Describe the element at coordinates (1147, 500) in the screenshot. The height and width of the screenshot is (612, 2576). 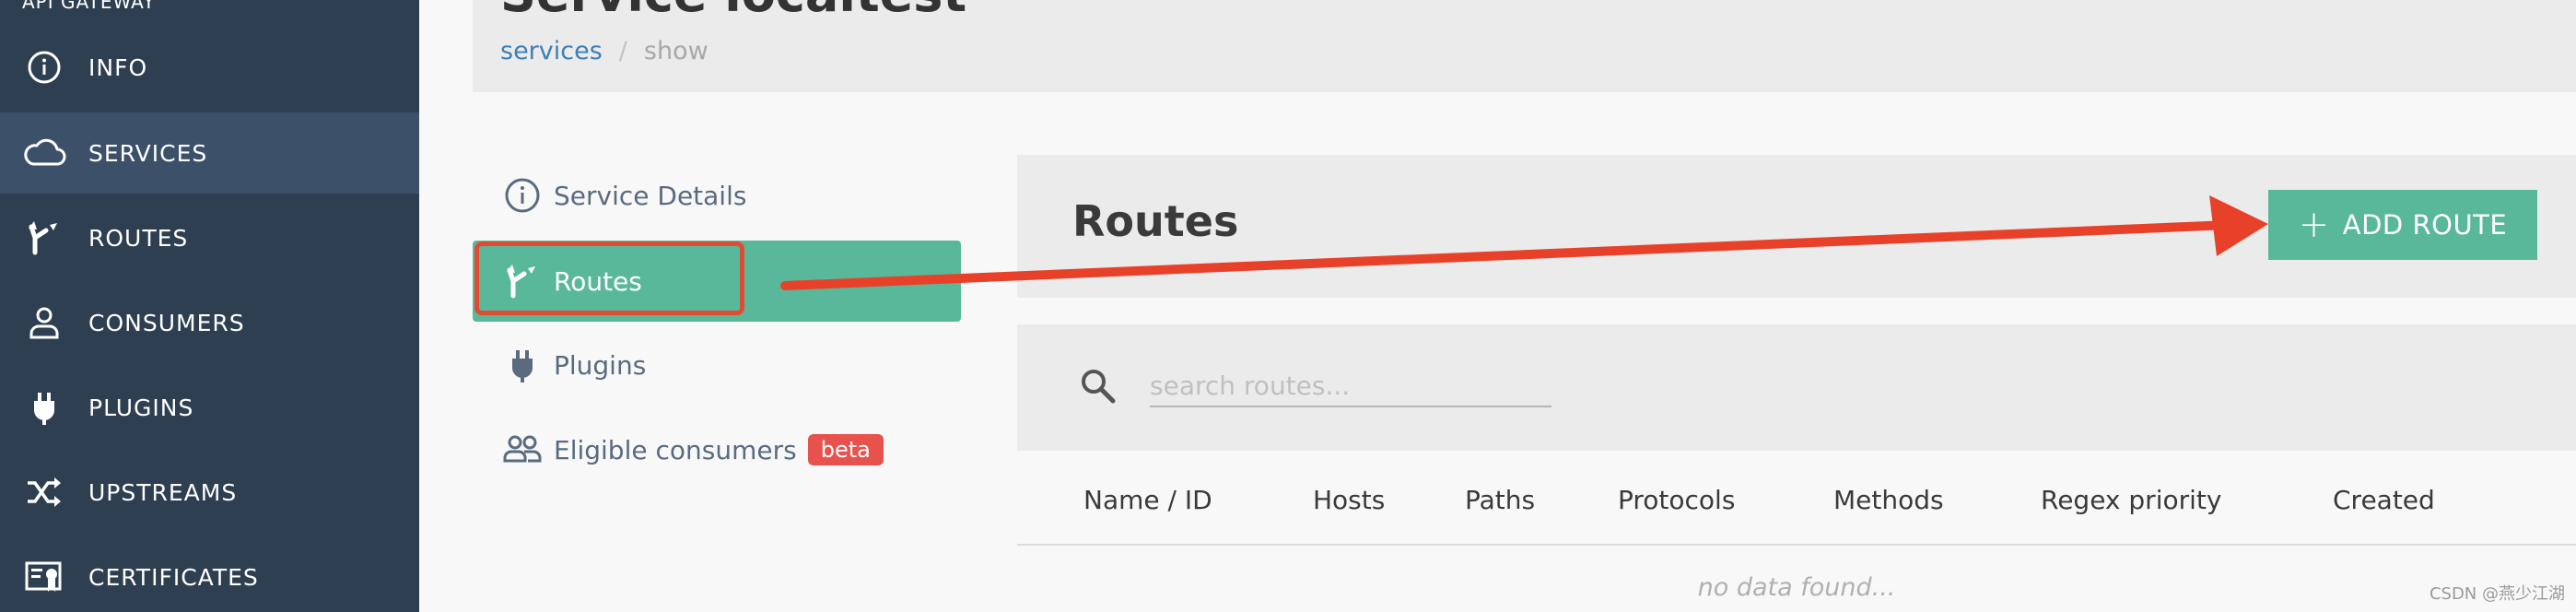
I see `column-header-name-id: Name / ID` at that location.